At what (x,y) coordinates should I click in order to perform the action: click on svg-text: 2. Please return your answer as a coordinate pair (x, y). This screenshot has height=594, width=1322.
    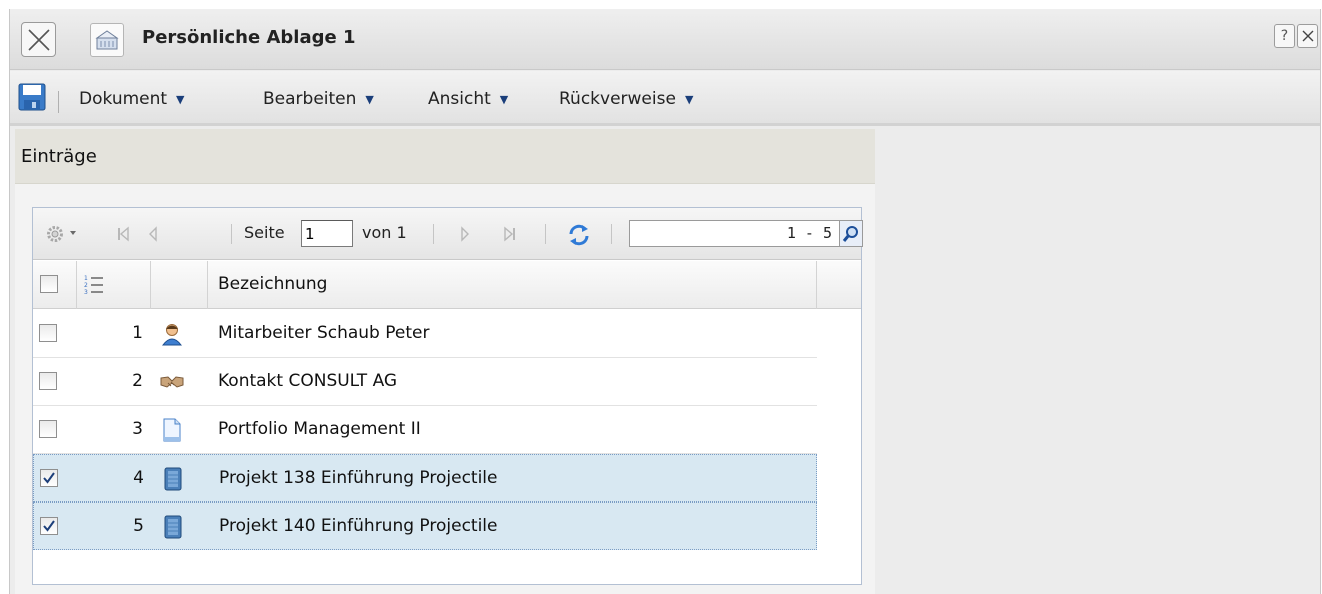
    Looking at the image, I should click on (86, 285).